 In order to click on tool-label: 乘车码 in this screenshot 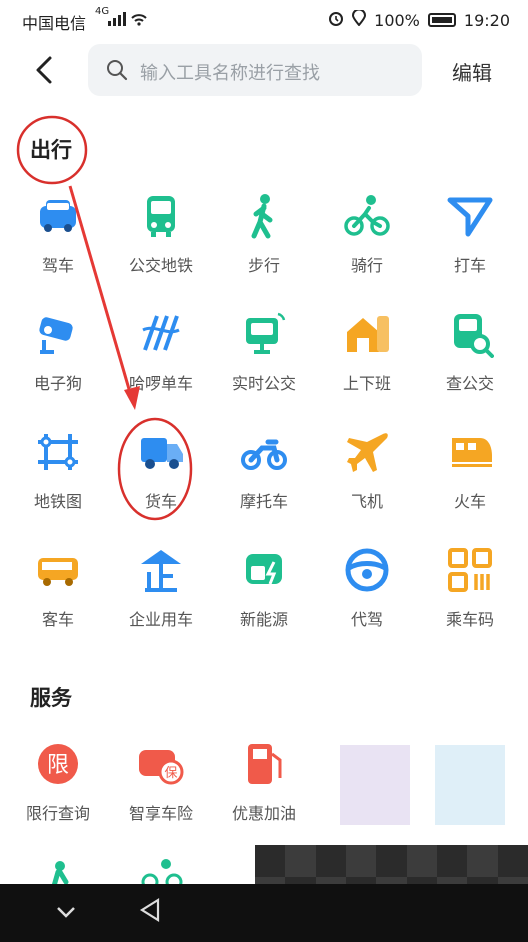, I will do `click(469, 619)`.